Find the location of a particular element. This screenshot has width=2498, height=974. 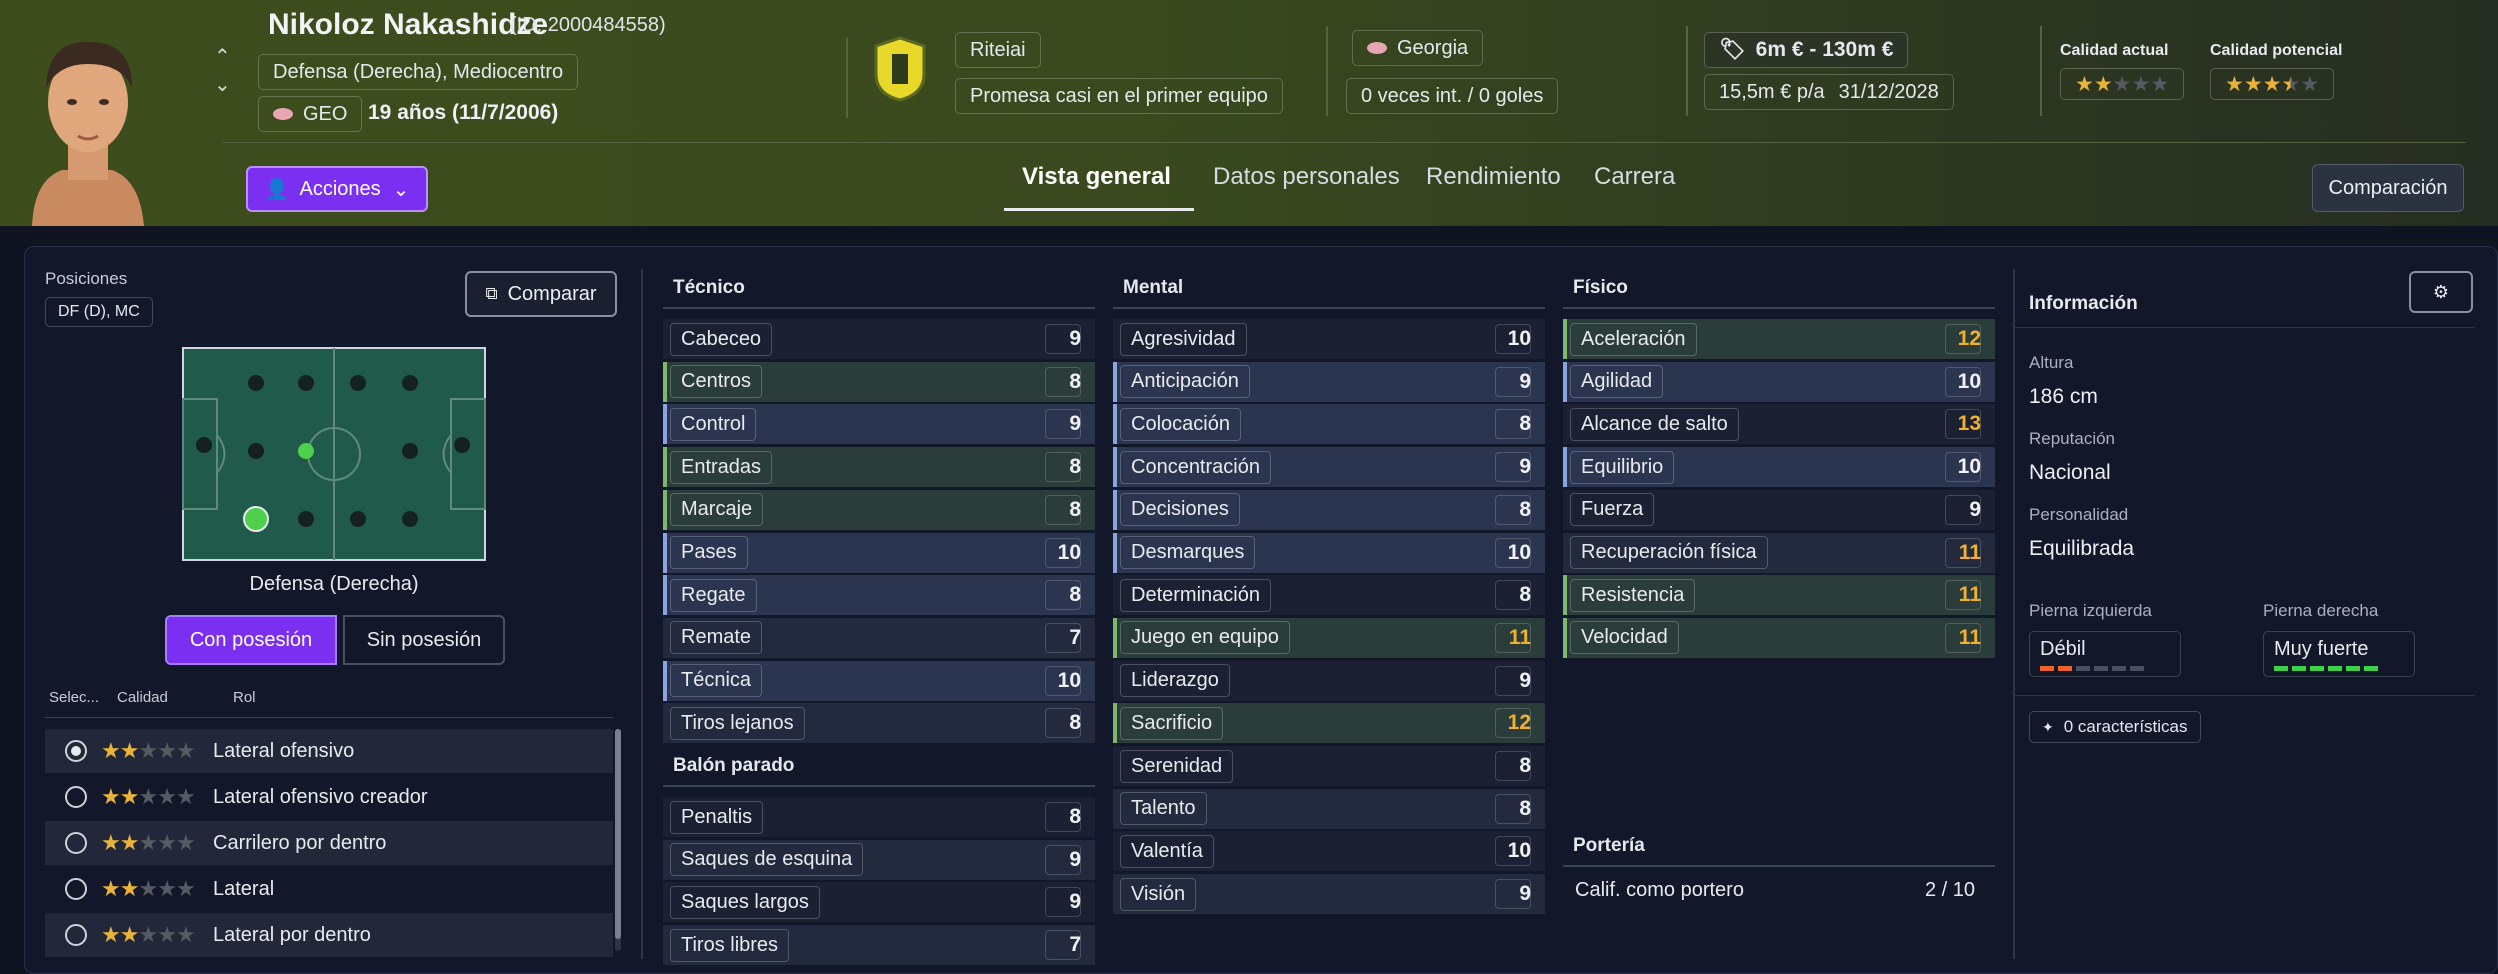

chevron-down-icon: ⌄ is located at coordinates (401, 189).